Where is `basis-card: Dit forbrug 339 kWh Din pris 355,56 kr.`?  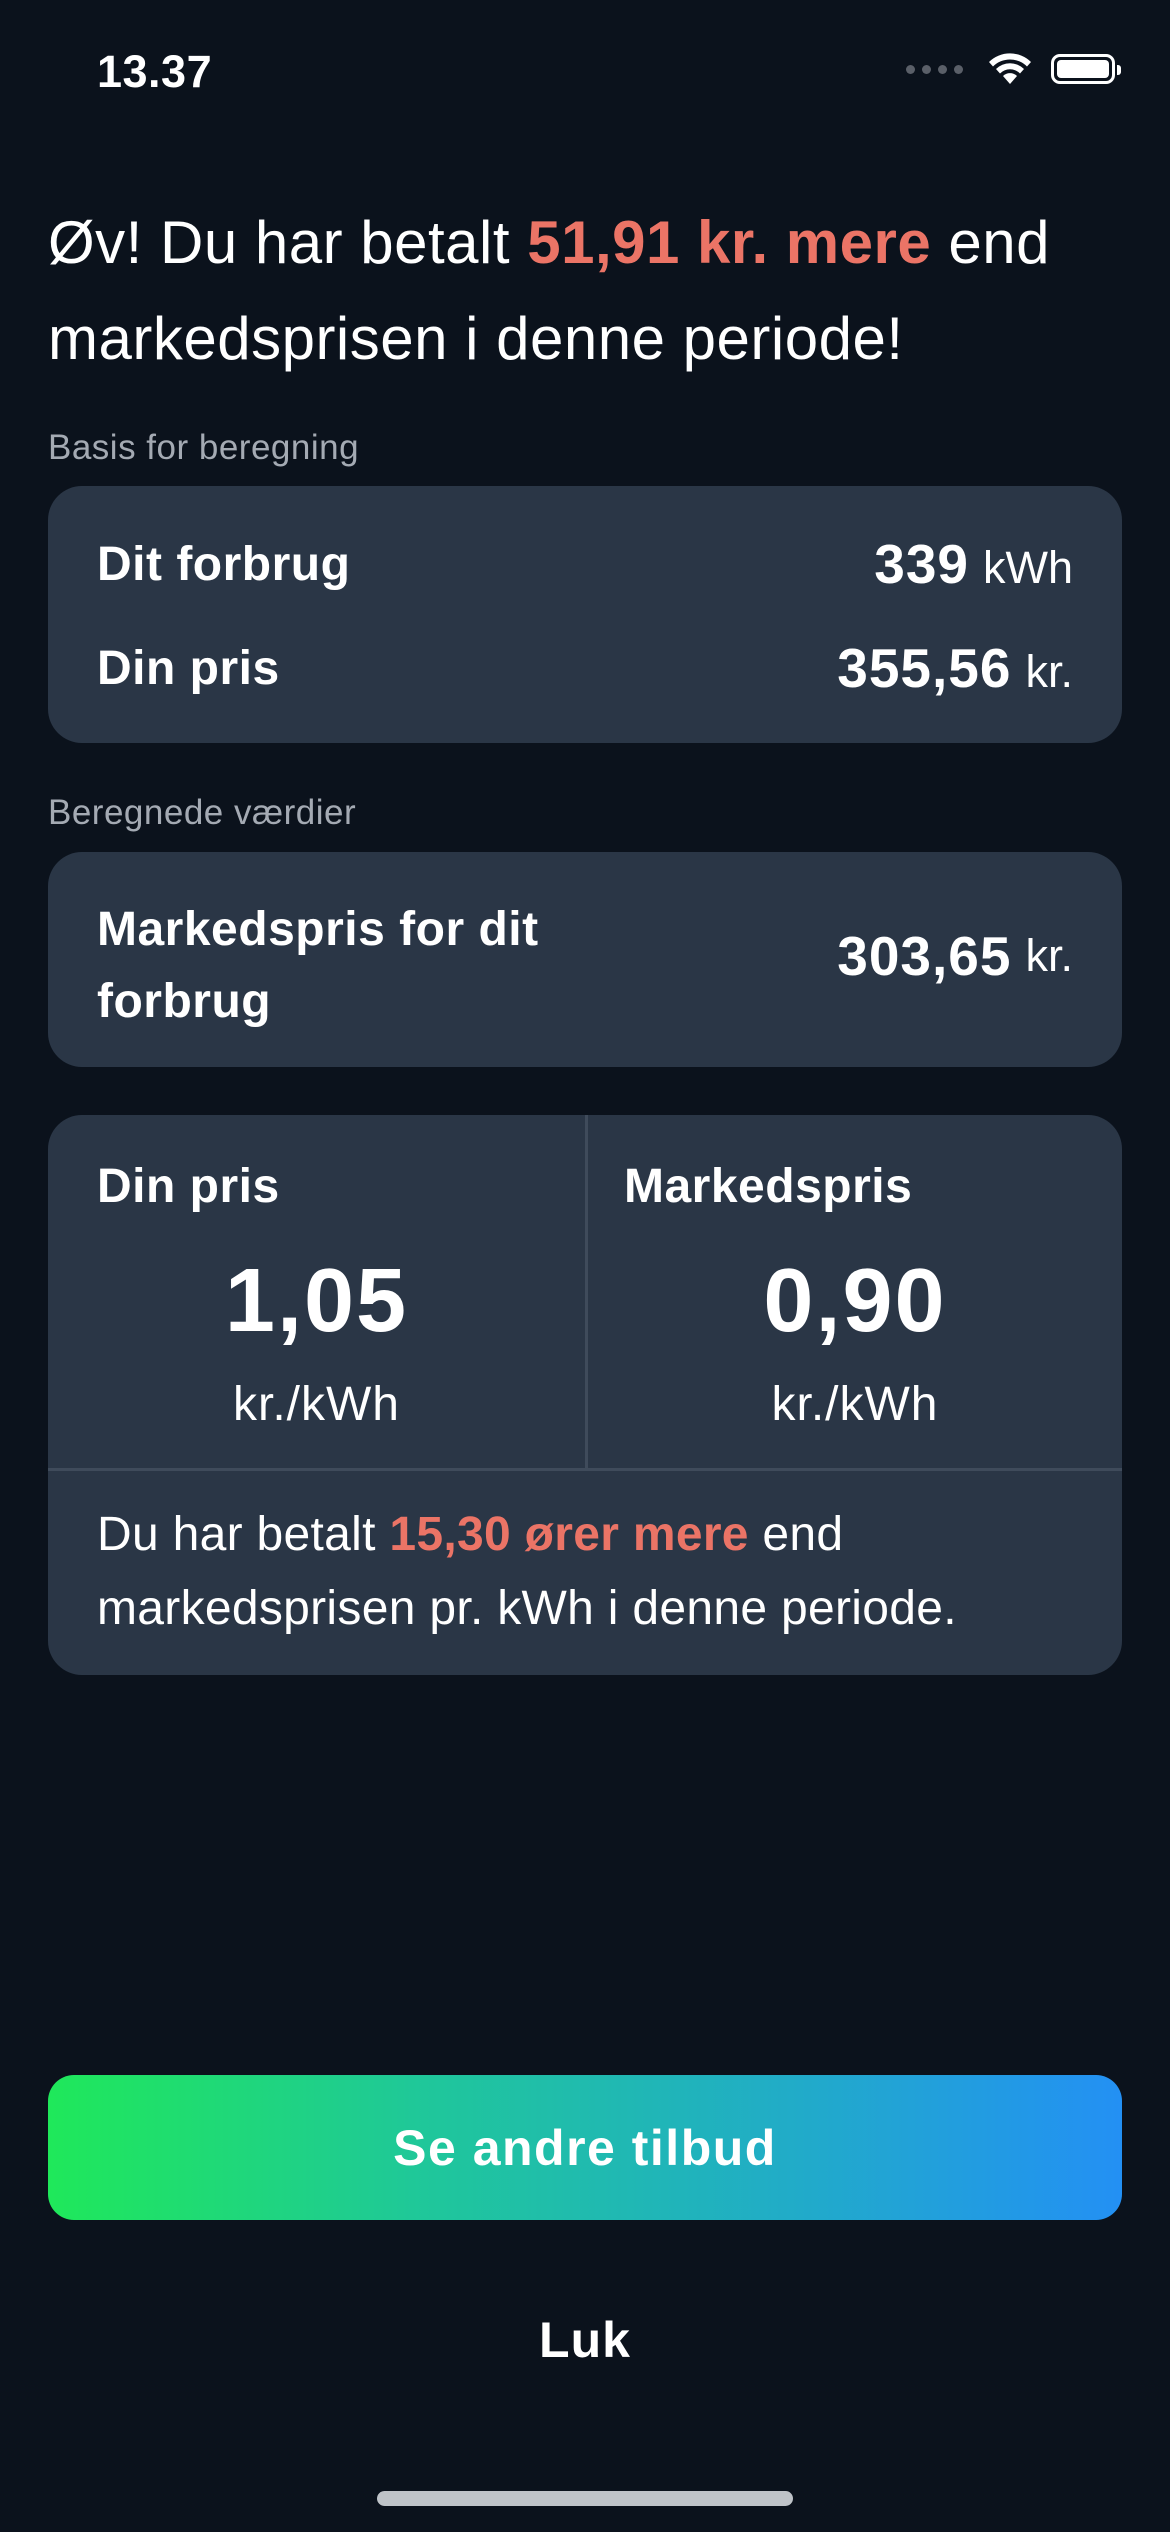
basis-card: Dit forbrug 339 kWh Din pris 355,56 kr. is located at coordinates (585, 614).